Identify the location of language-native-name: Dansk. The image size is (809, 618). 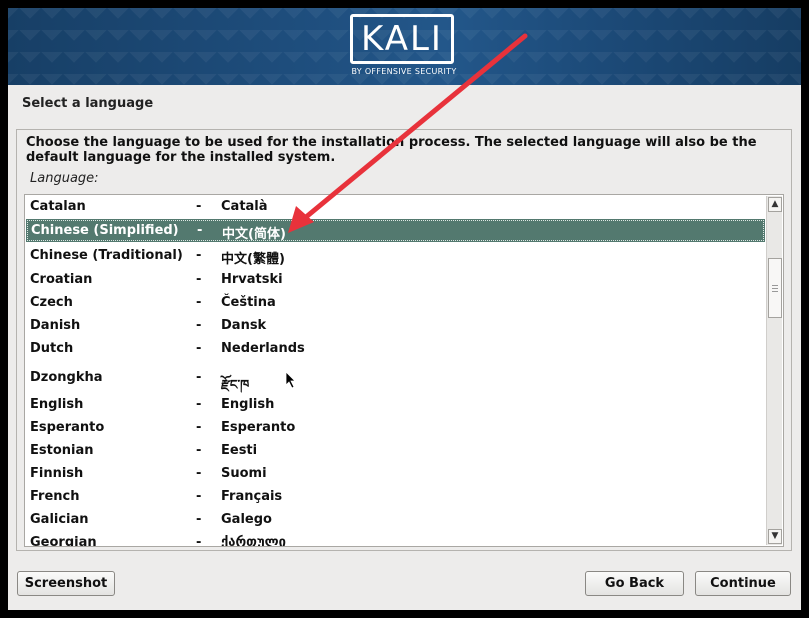
(244, 325).